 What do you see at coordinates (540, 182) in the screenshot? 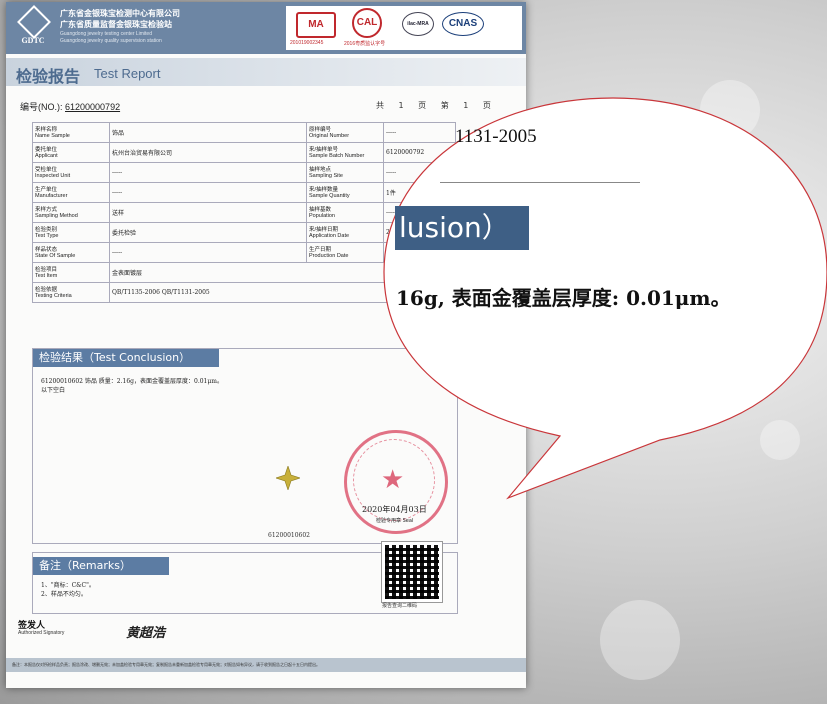
I see `callout-divider` at bounding box center [540, 182].